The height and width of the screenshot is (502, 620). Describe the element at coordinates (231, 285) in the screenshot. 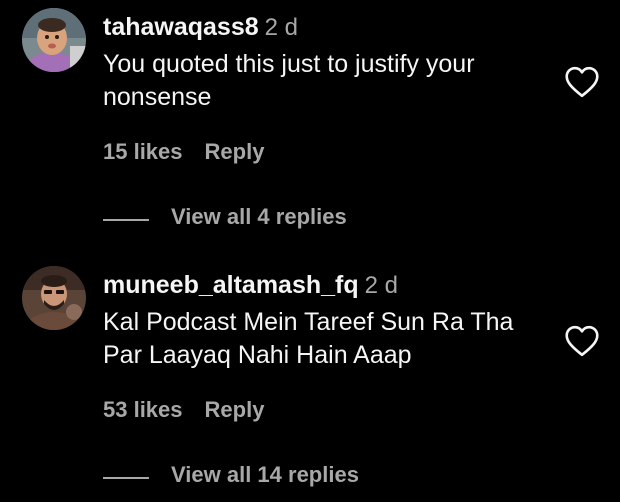

I see `username-link: muneeb_altamash_fq` at that location.